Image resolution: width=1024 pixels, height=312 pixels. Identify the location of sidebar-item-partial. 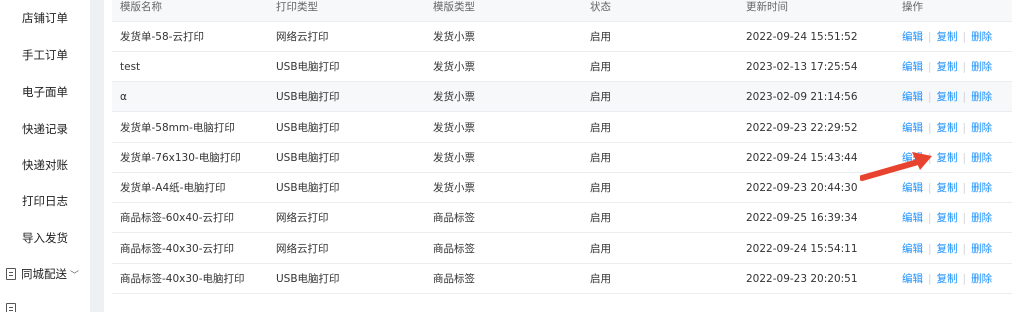
(45, 307).